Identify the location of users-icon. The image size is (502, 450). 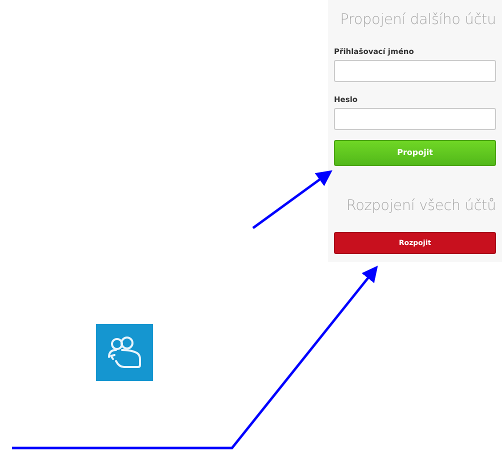
(124, 352).